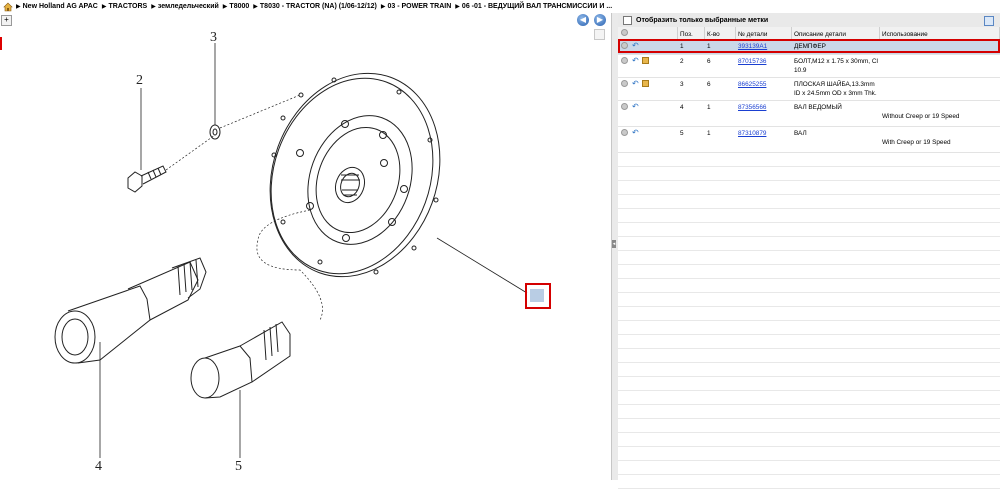  What do you see at coordinates (809, 46) in the screenshot?
I see `selected-row-outline` at bounding box center [809, 46].